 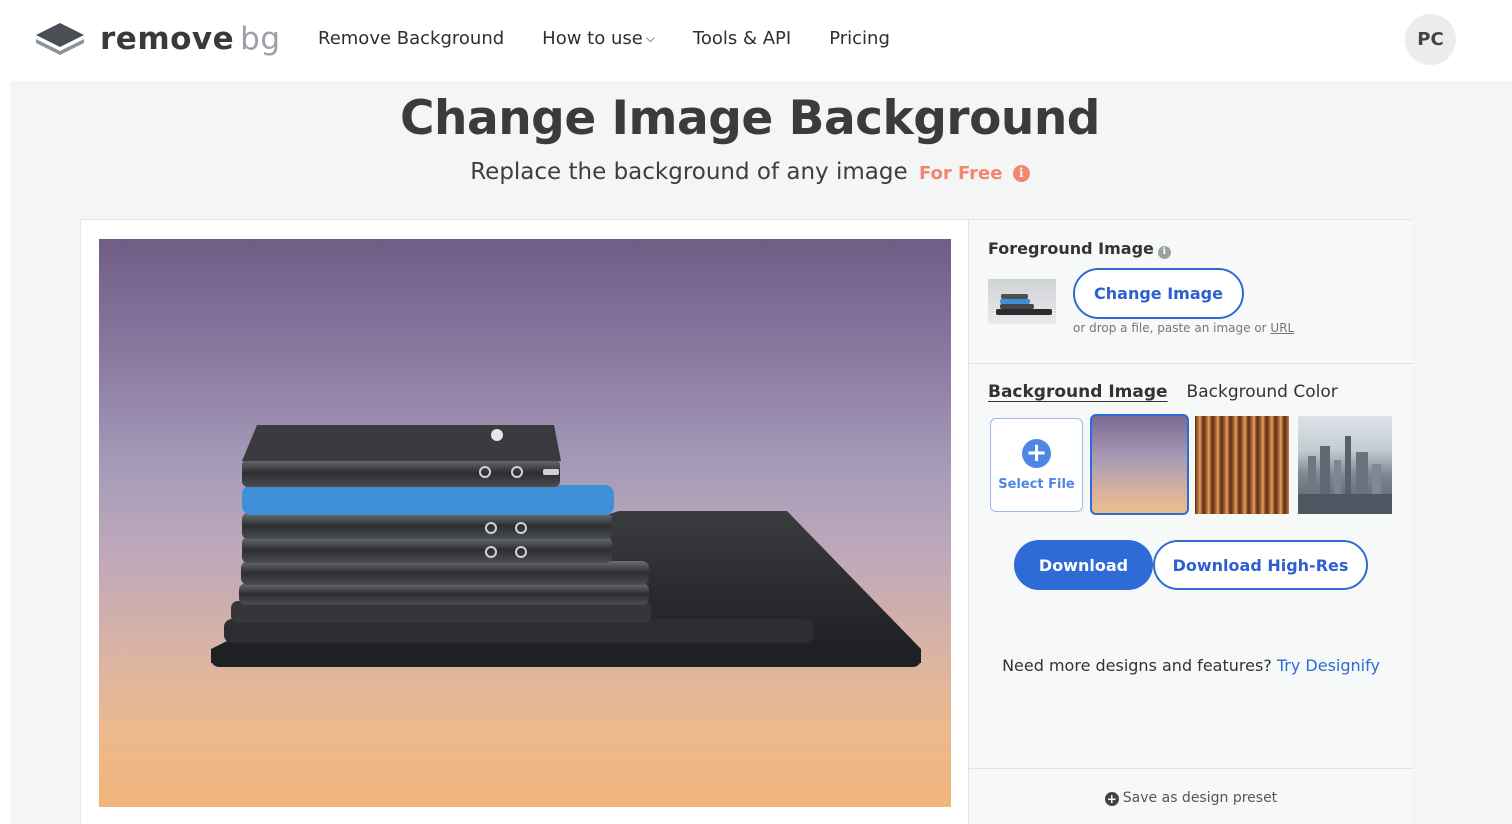 What do you see at coordinates (1345, 475) in the screenshot?
I see `city-thumbnail-image` at bounding box center [1345, 475].